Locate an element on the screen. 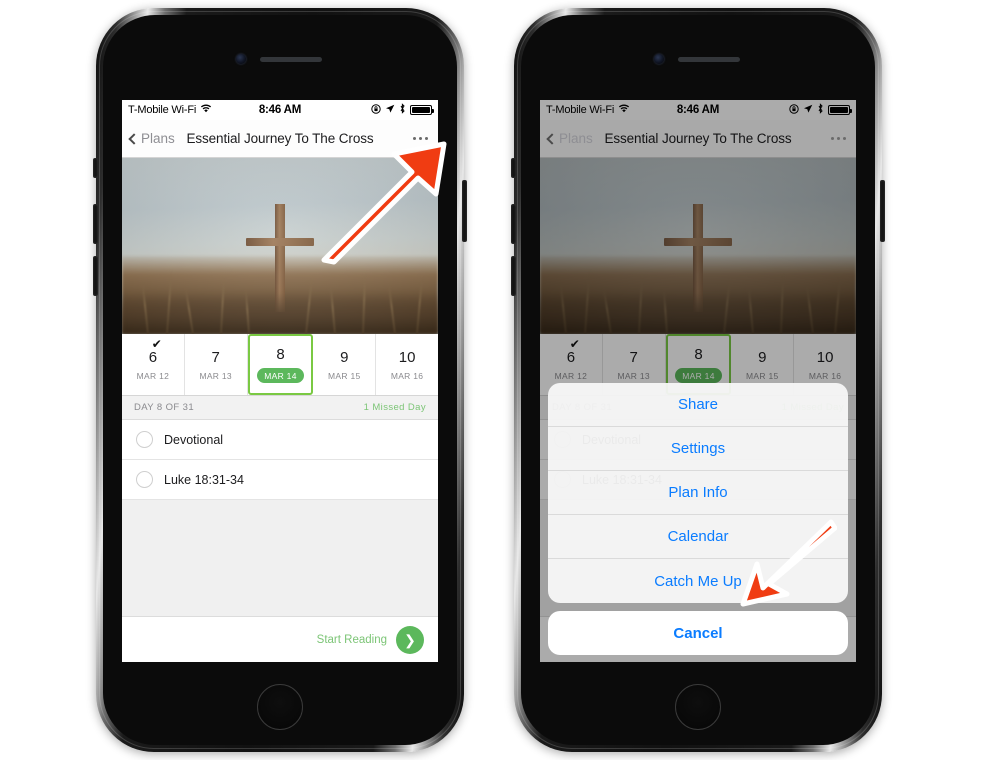 The image size is (1000, 760). task-list: Devotional Luke 18:31-34 is located at coordinates (280, 460).